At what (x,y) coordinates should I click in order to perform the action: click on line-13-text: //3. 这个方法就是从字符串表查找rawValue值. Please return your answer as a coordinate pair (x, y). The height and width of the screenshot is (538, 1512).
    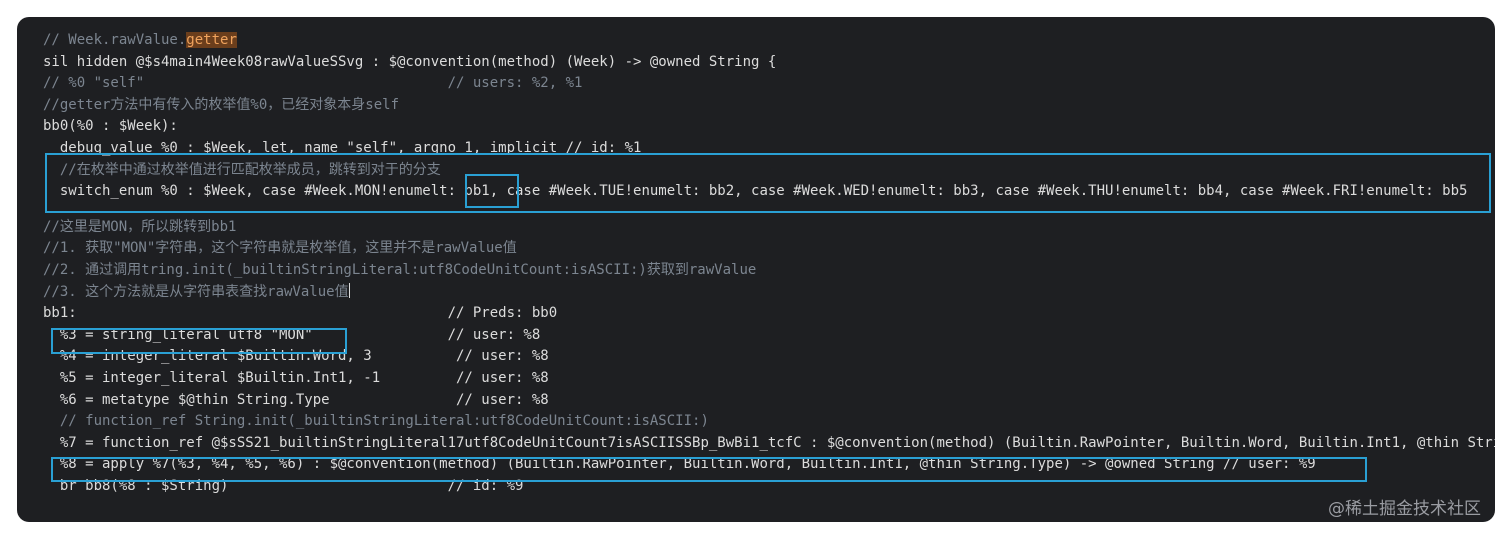
    Looking at the image, I should click on (196, 291).